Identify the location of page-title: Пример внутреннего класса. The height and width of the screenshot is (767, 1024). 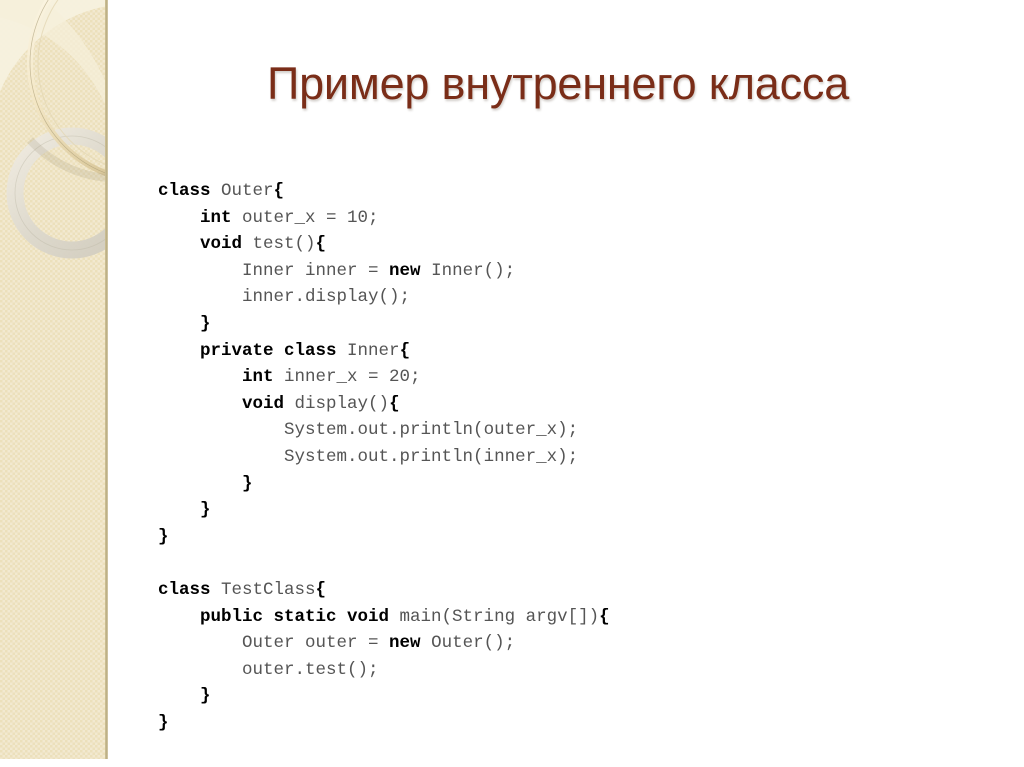
(558, 83).